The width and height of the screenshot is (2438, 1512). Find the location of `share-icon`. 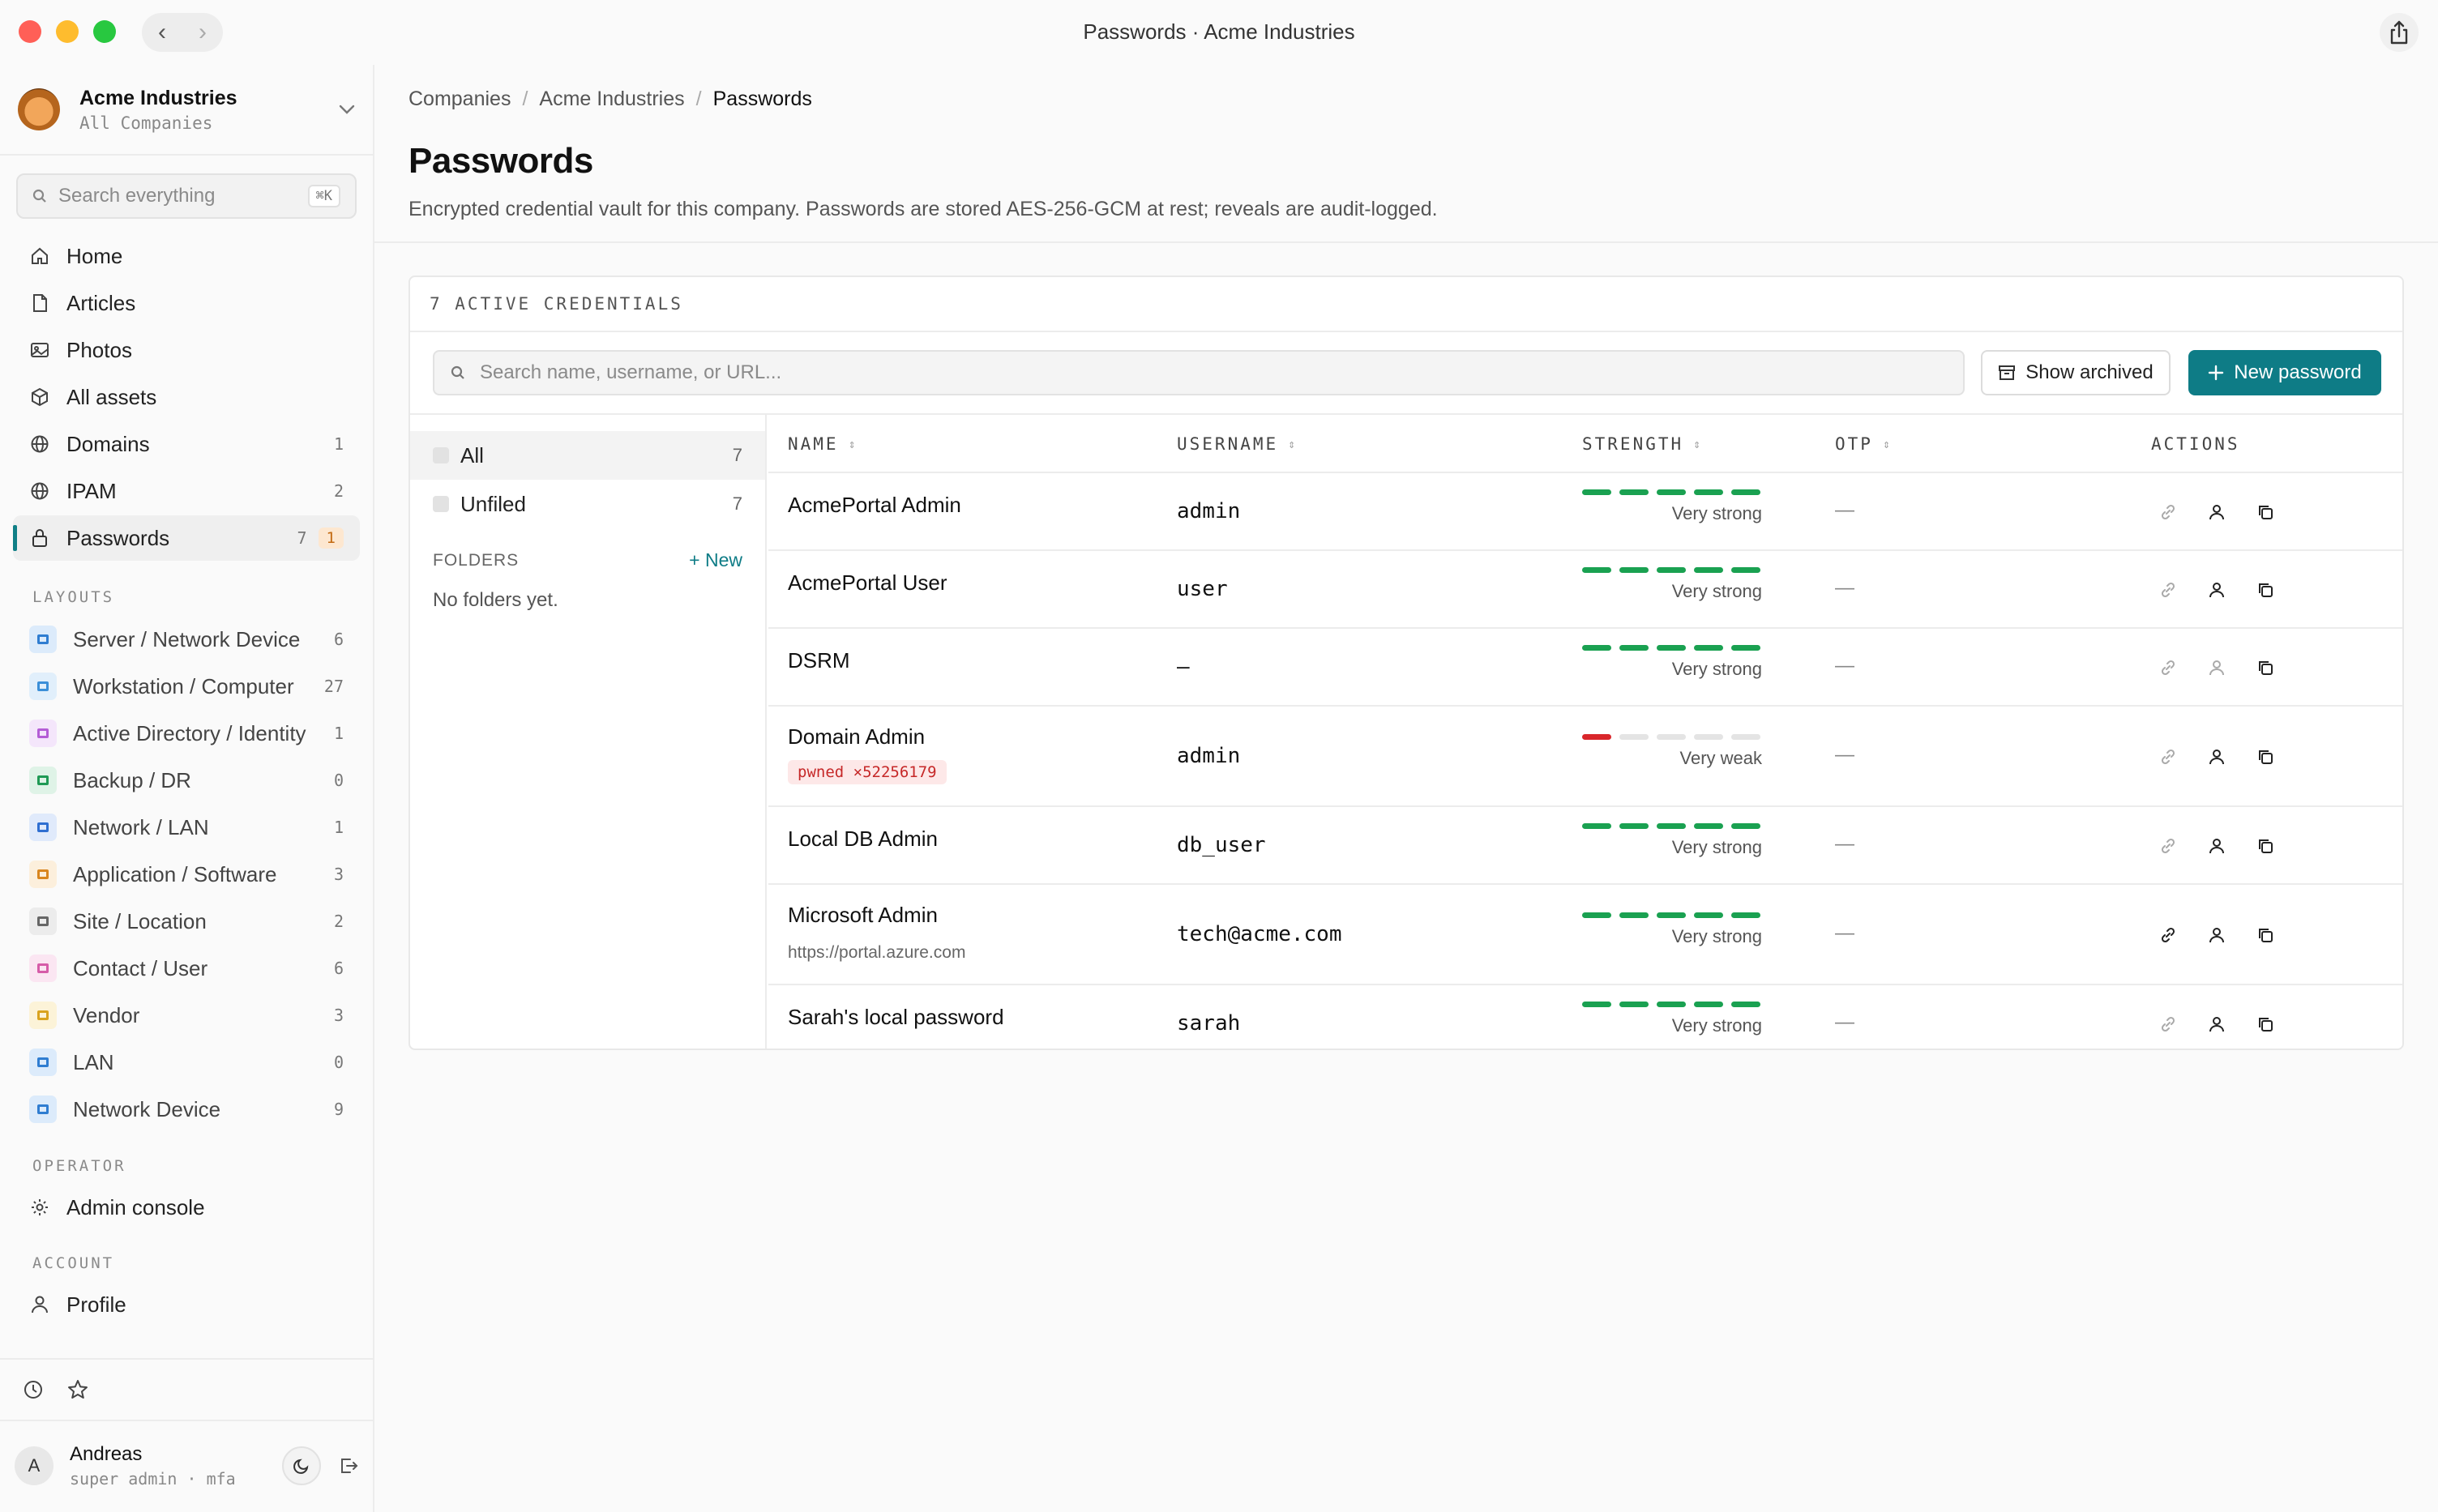

share-icon is located at coordinates (2399, 32).